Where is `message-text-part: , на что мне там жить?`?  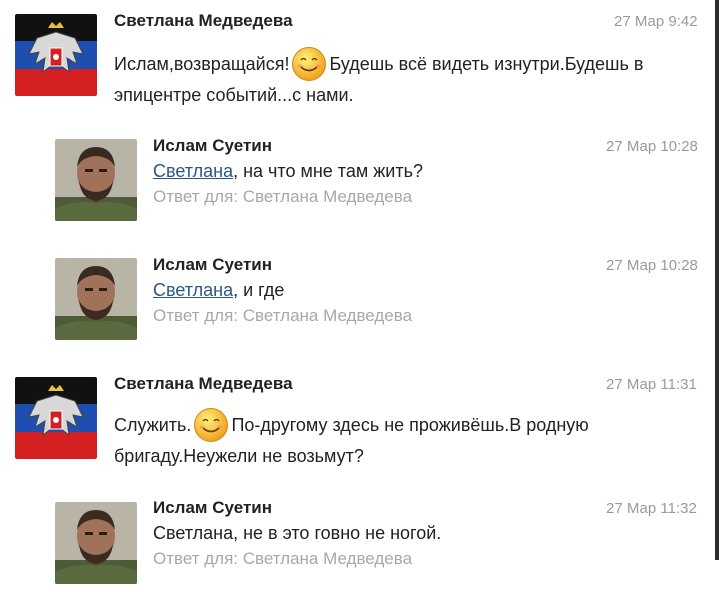 message-text-part: , на что мне там жить? is located at coordinates (328, 171).